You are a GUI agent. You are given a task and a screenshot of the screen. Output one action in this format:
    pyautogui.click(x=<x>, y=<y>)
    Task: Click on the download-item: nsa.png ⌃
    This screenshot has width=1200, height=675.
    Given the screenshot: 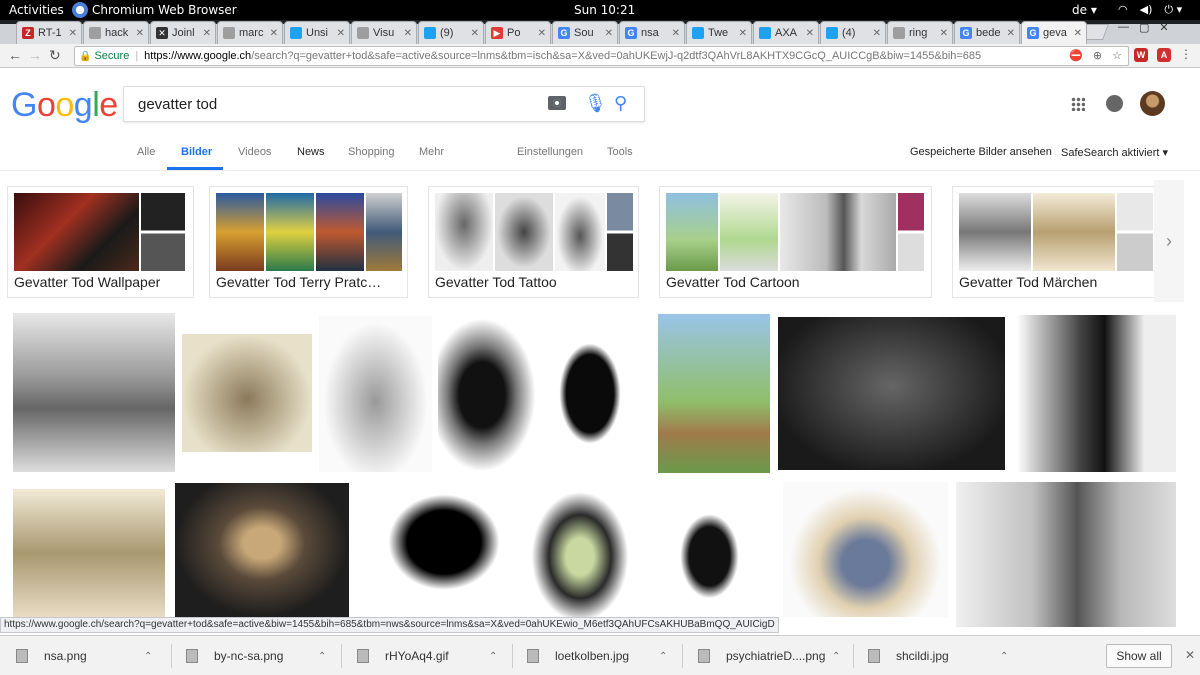 What is the action you would take?
    pyautogui.click(x=90, y=656)
    